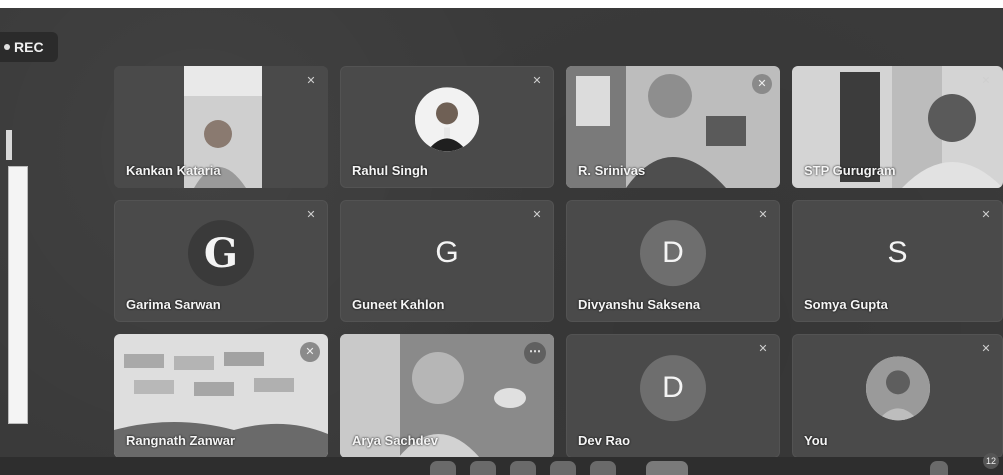  I want to click on participant-name: Rangnath Zanwar, so click(181, 440).